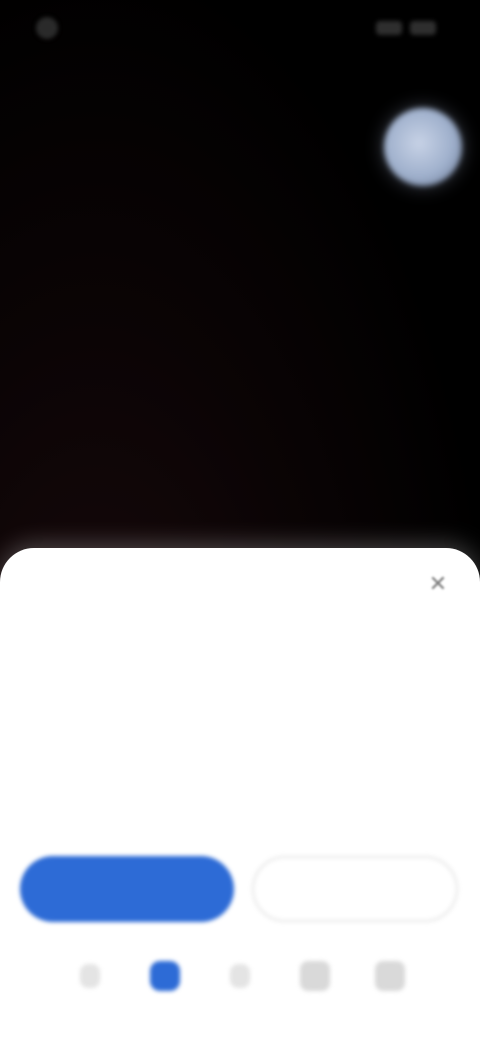 The height and width of the screenshot is (1040, 480). Describe the element at coordinates (240, 586) in the screenshot. I see `sheet-header` at that location.